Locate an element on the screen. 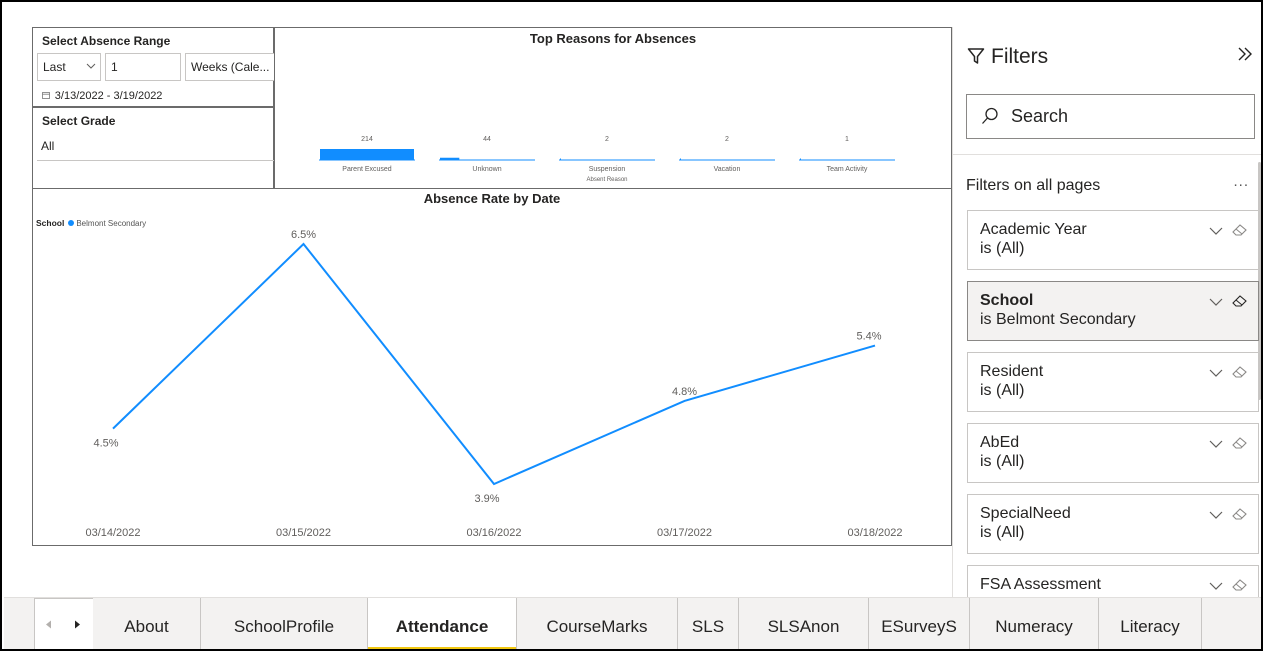  bar-axis-title: Absent Reason is located at coordinates (606, 180).